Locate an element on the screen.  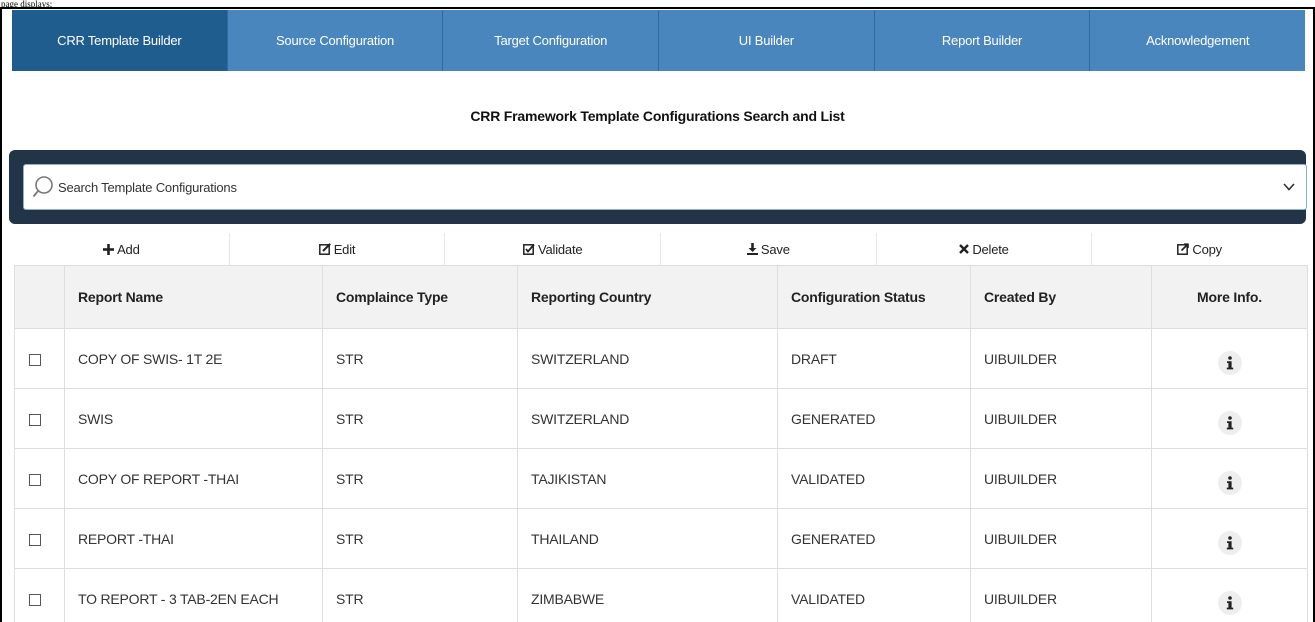
tab-crr-template-builder: CRR Template Builder is located at coordinates (120, 40).